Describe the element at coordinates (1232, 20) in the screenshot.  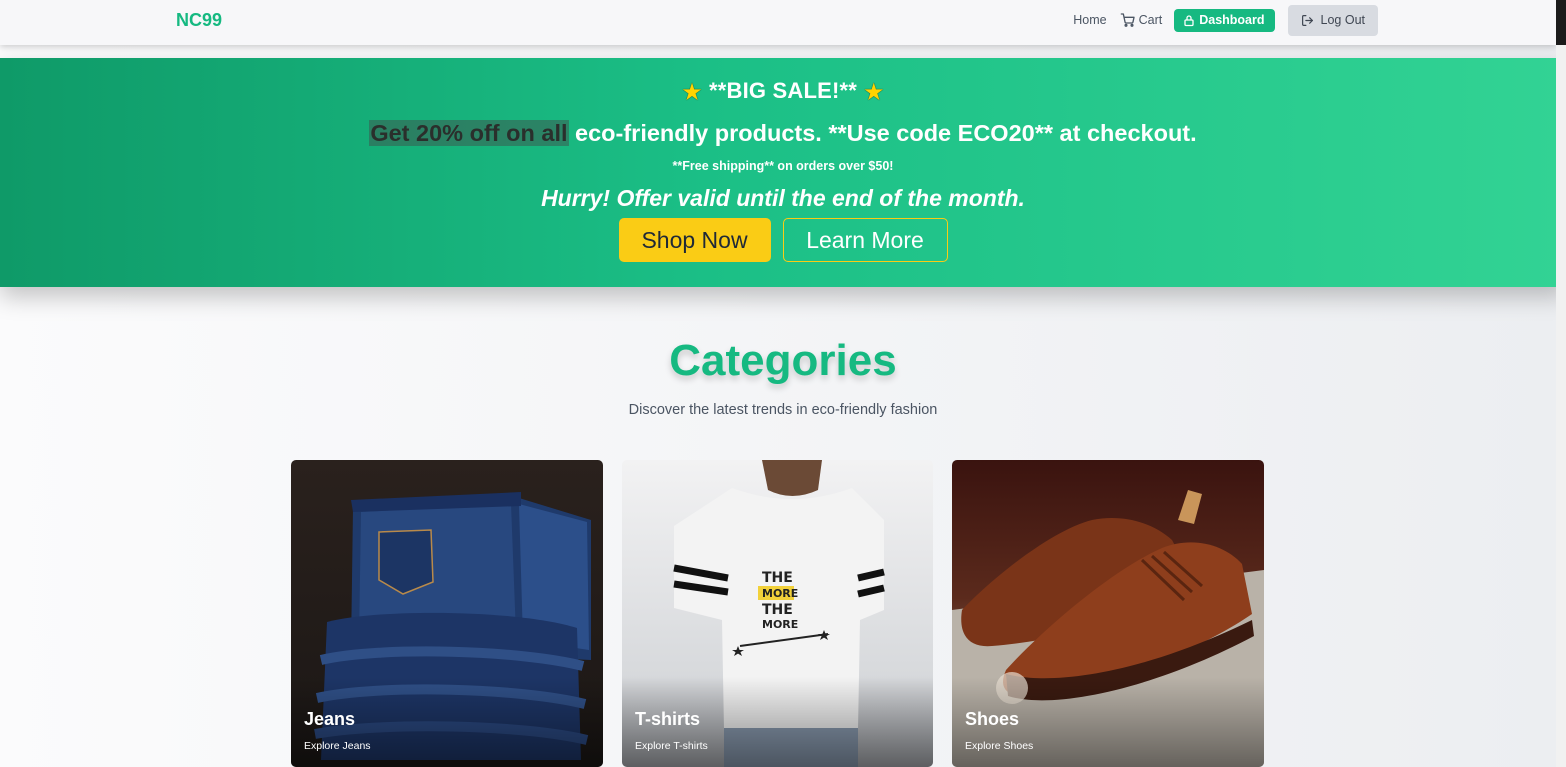
I see `dashboard-label: Dashboard` at that location.